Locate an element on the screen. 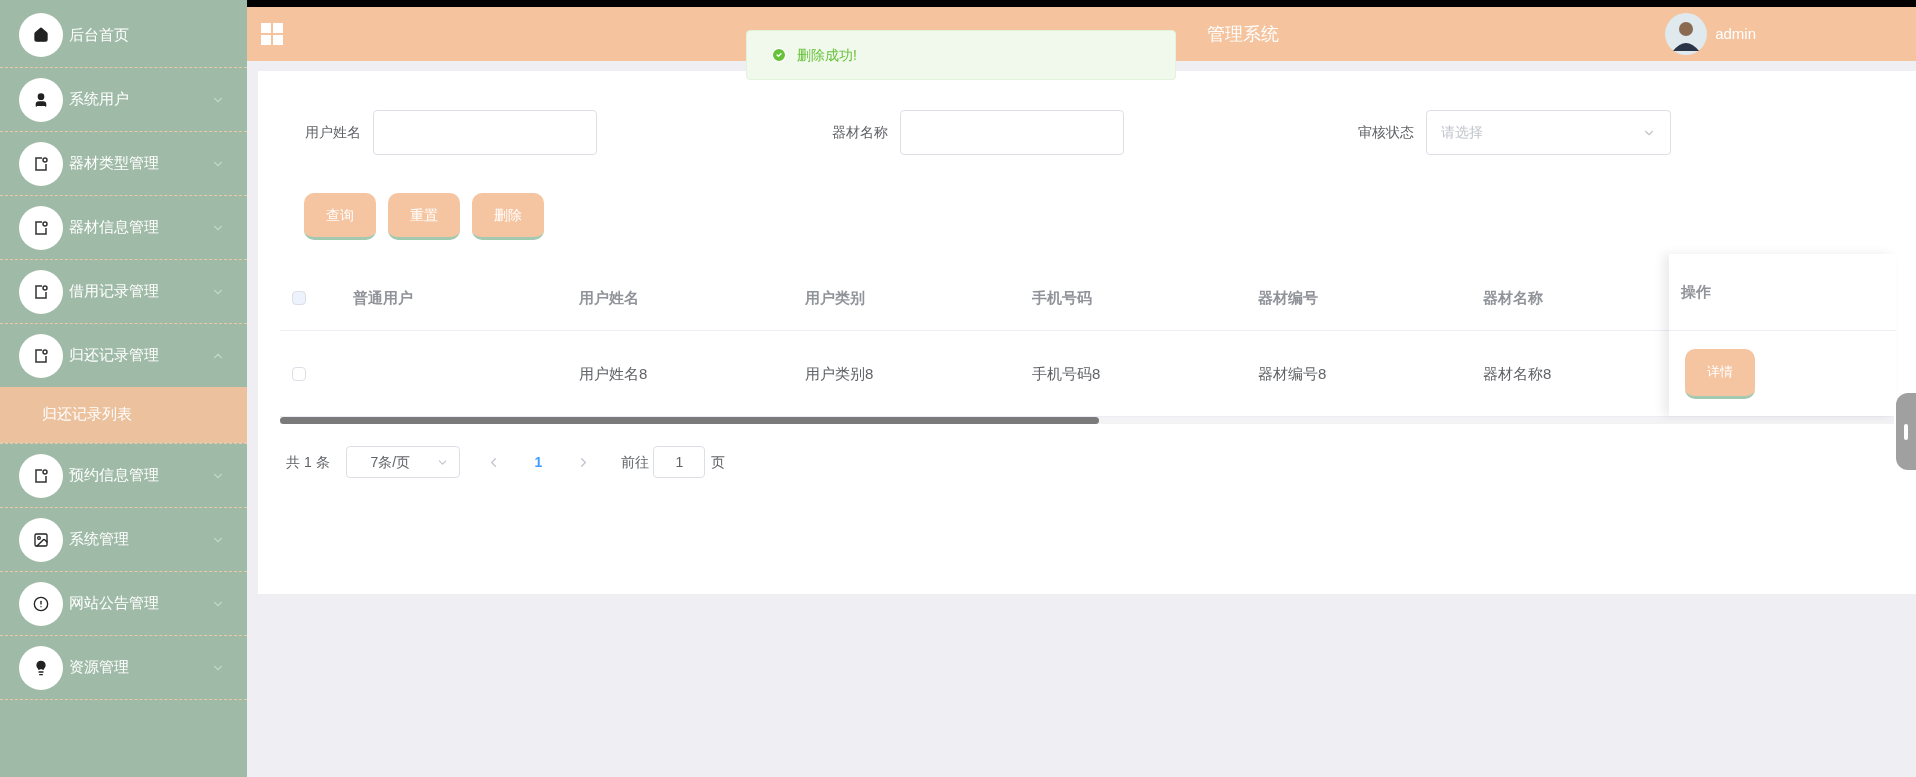 The height and width of the screenshot is (777, 1916). toast-message: 删除成功! is located at coordinates (827, 55).